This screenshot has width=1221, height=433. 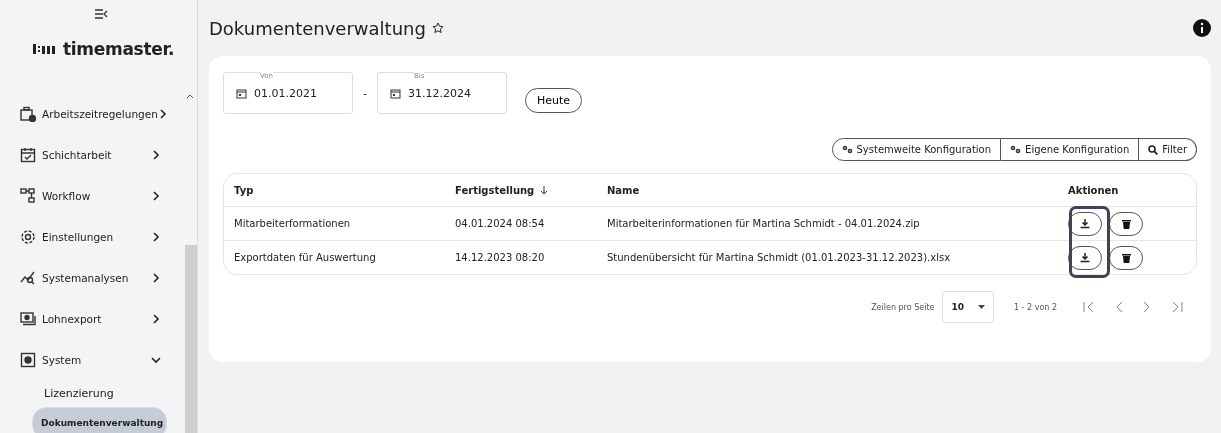 What do you see at coordinates (1089, 307) in the screenshot?
I see `first-page-icon` at bounding box center [1089, 307].